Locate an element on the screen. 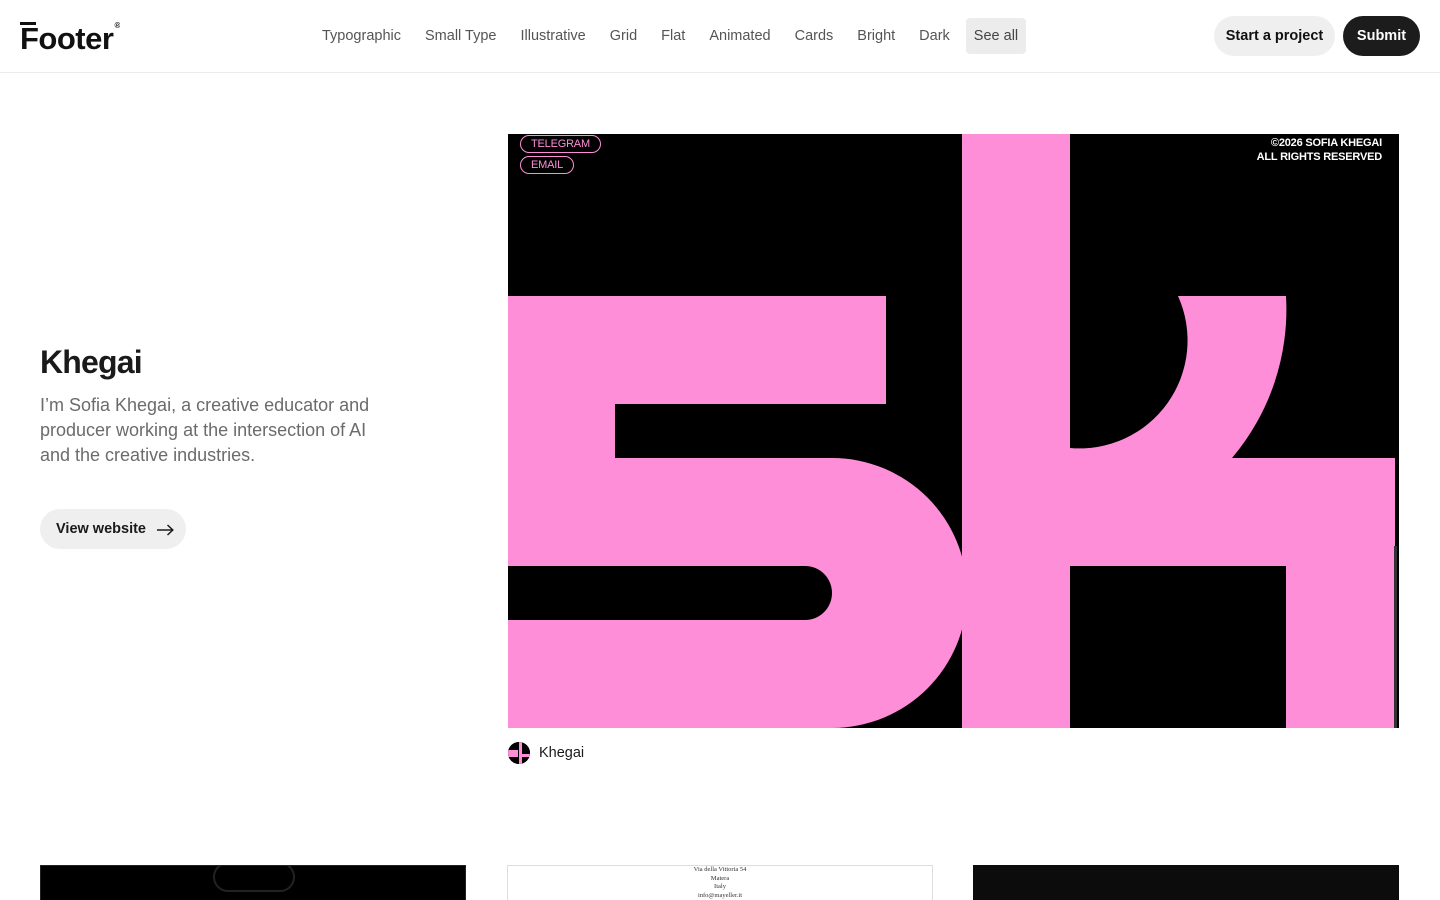 This screenshot has height=900, width=1440. telegram-link: TELEGRAM is located at coordinates (560, 144).